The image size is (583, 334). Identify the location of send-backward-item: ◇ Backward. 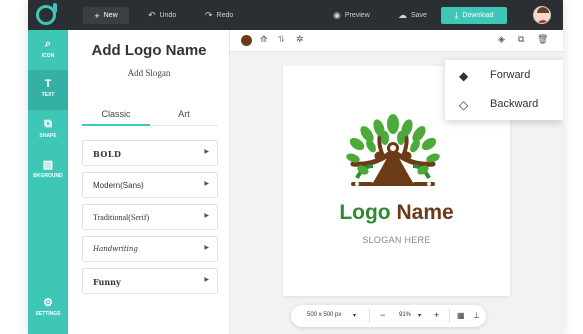
(504, 105).